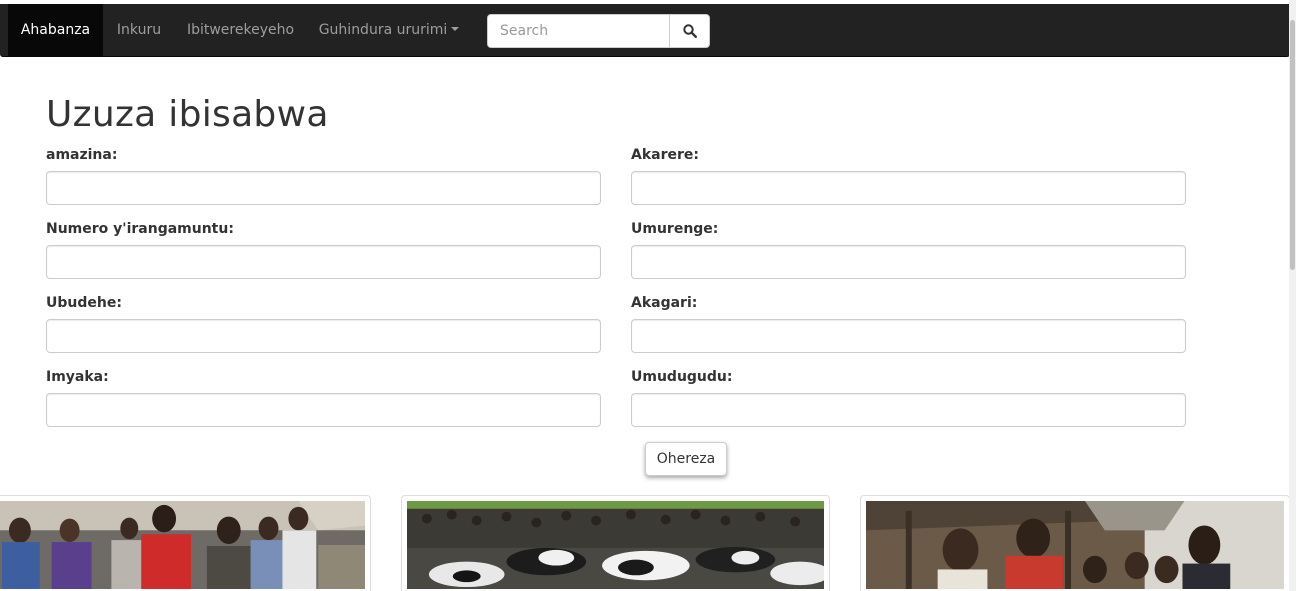 Image resolution: width=1296 pixels, height=591 pixels. Describe the element at coordinates (665, 155) in the screenshot. I see `district-label: Akarere:` at that location.